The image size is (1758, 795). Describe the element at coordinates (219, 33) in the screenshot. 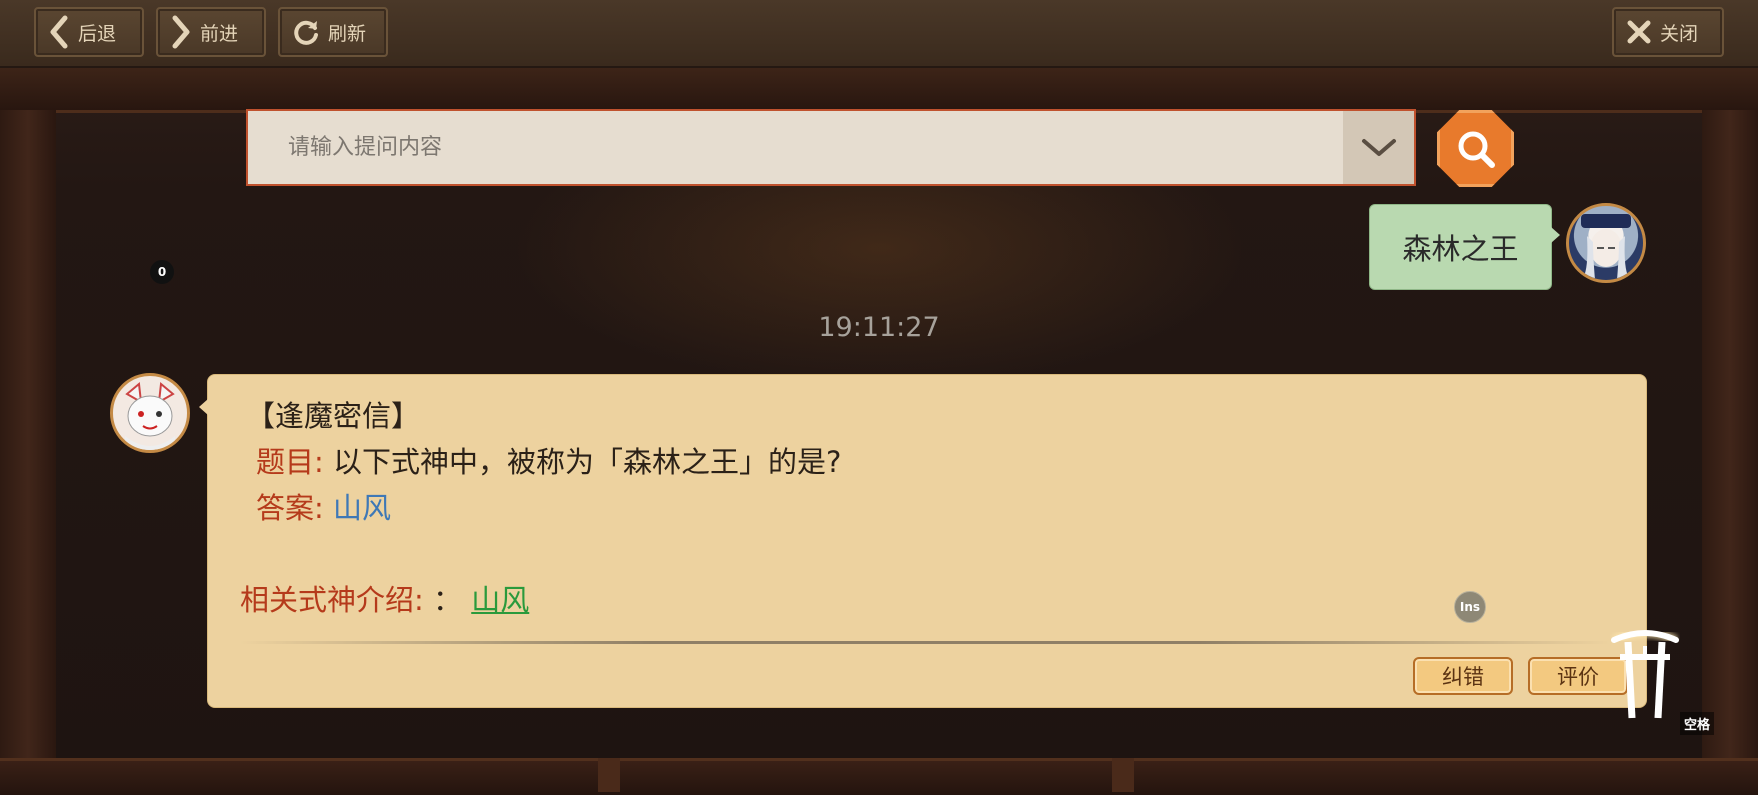

I see `forward-label: 前进` at that location.